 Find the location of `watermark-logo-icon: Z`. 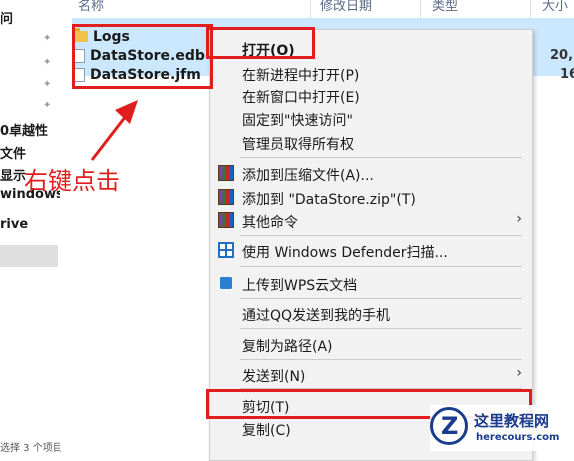

watermark-logo-icon: Z is located at coordinates (449, 426).